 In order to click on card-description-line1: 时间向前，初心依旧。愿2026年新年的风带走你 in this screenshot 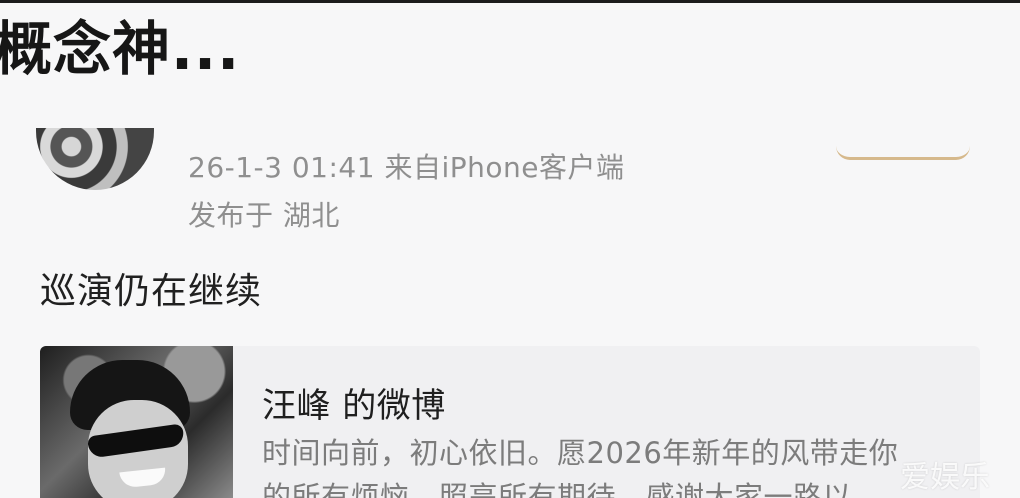, I will do `click(580, 453)`.